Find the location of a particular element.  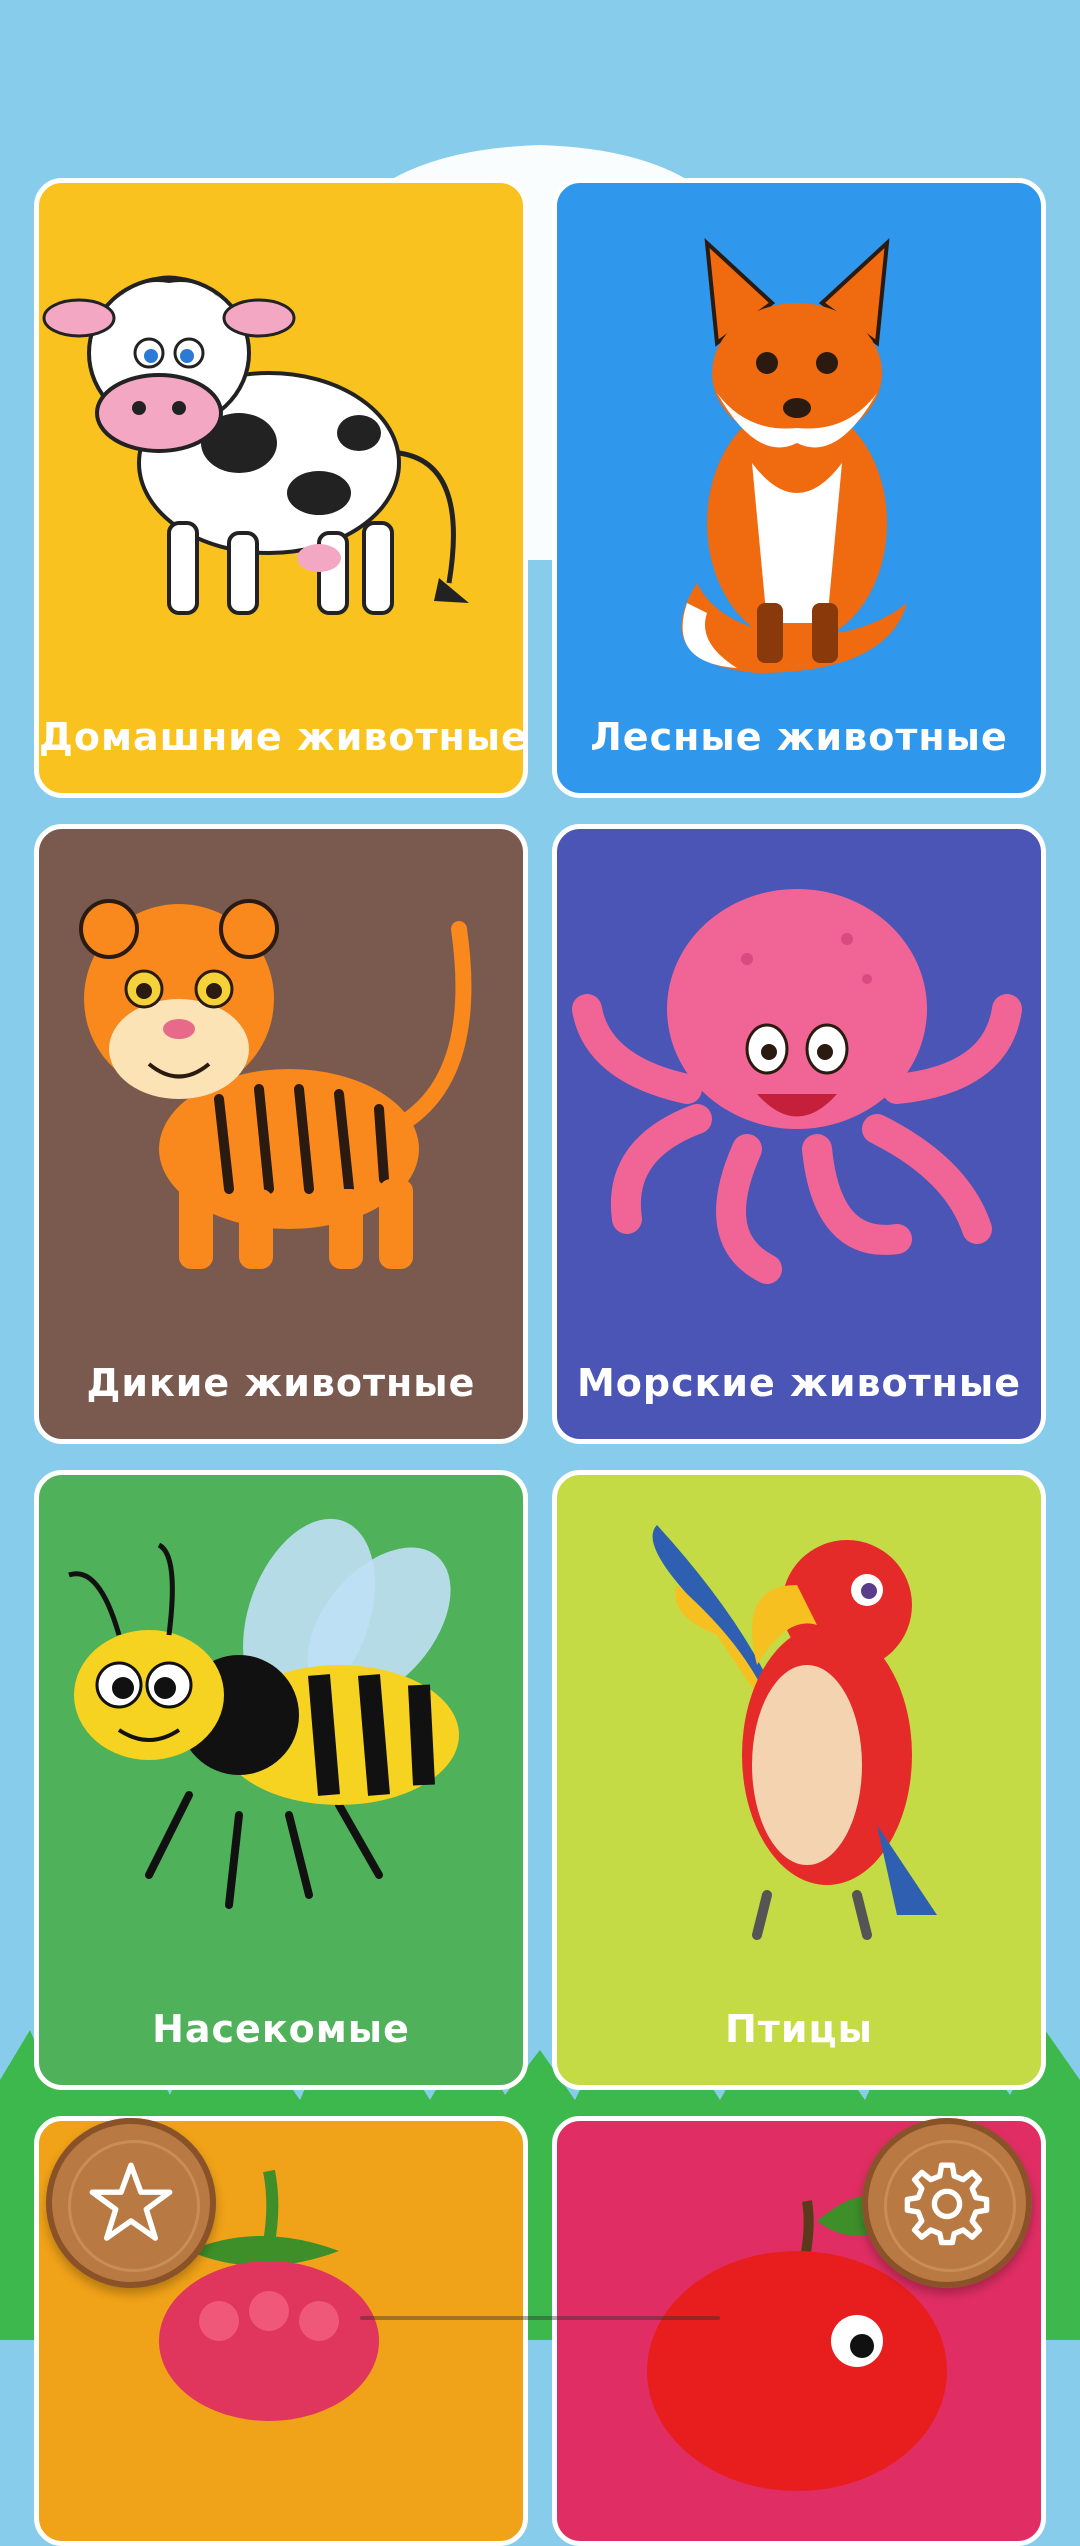

settings-button is located at coordinates (947, 2203).